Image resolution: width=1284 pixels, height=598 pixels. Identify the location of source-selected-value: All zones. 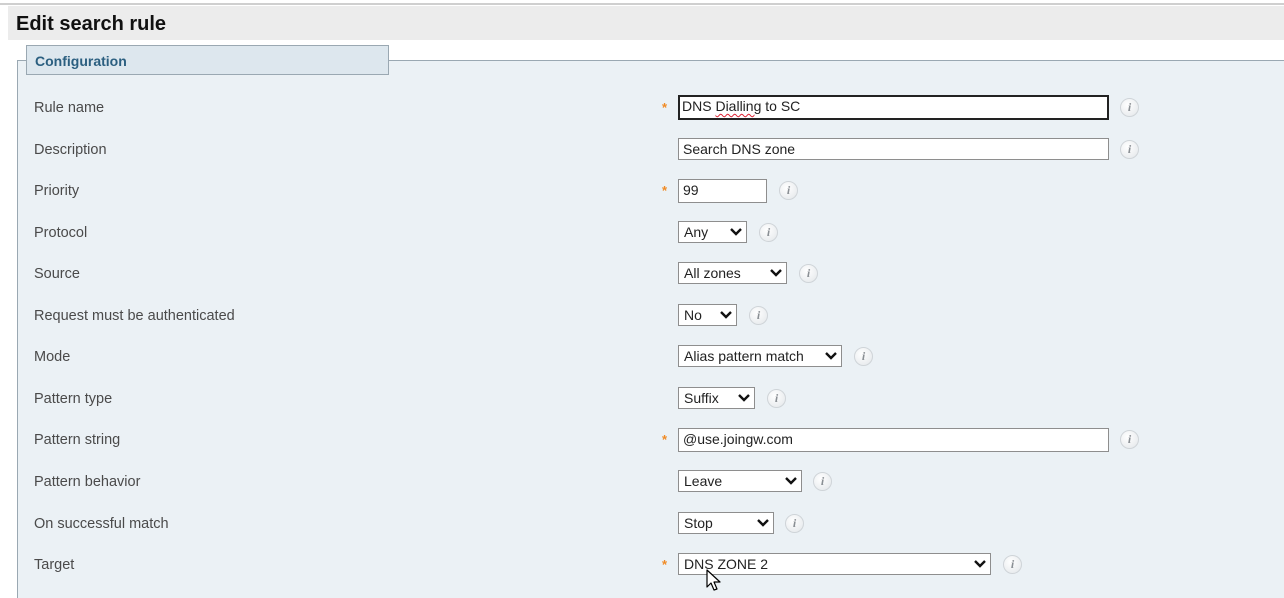
(712, 273).